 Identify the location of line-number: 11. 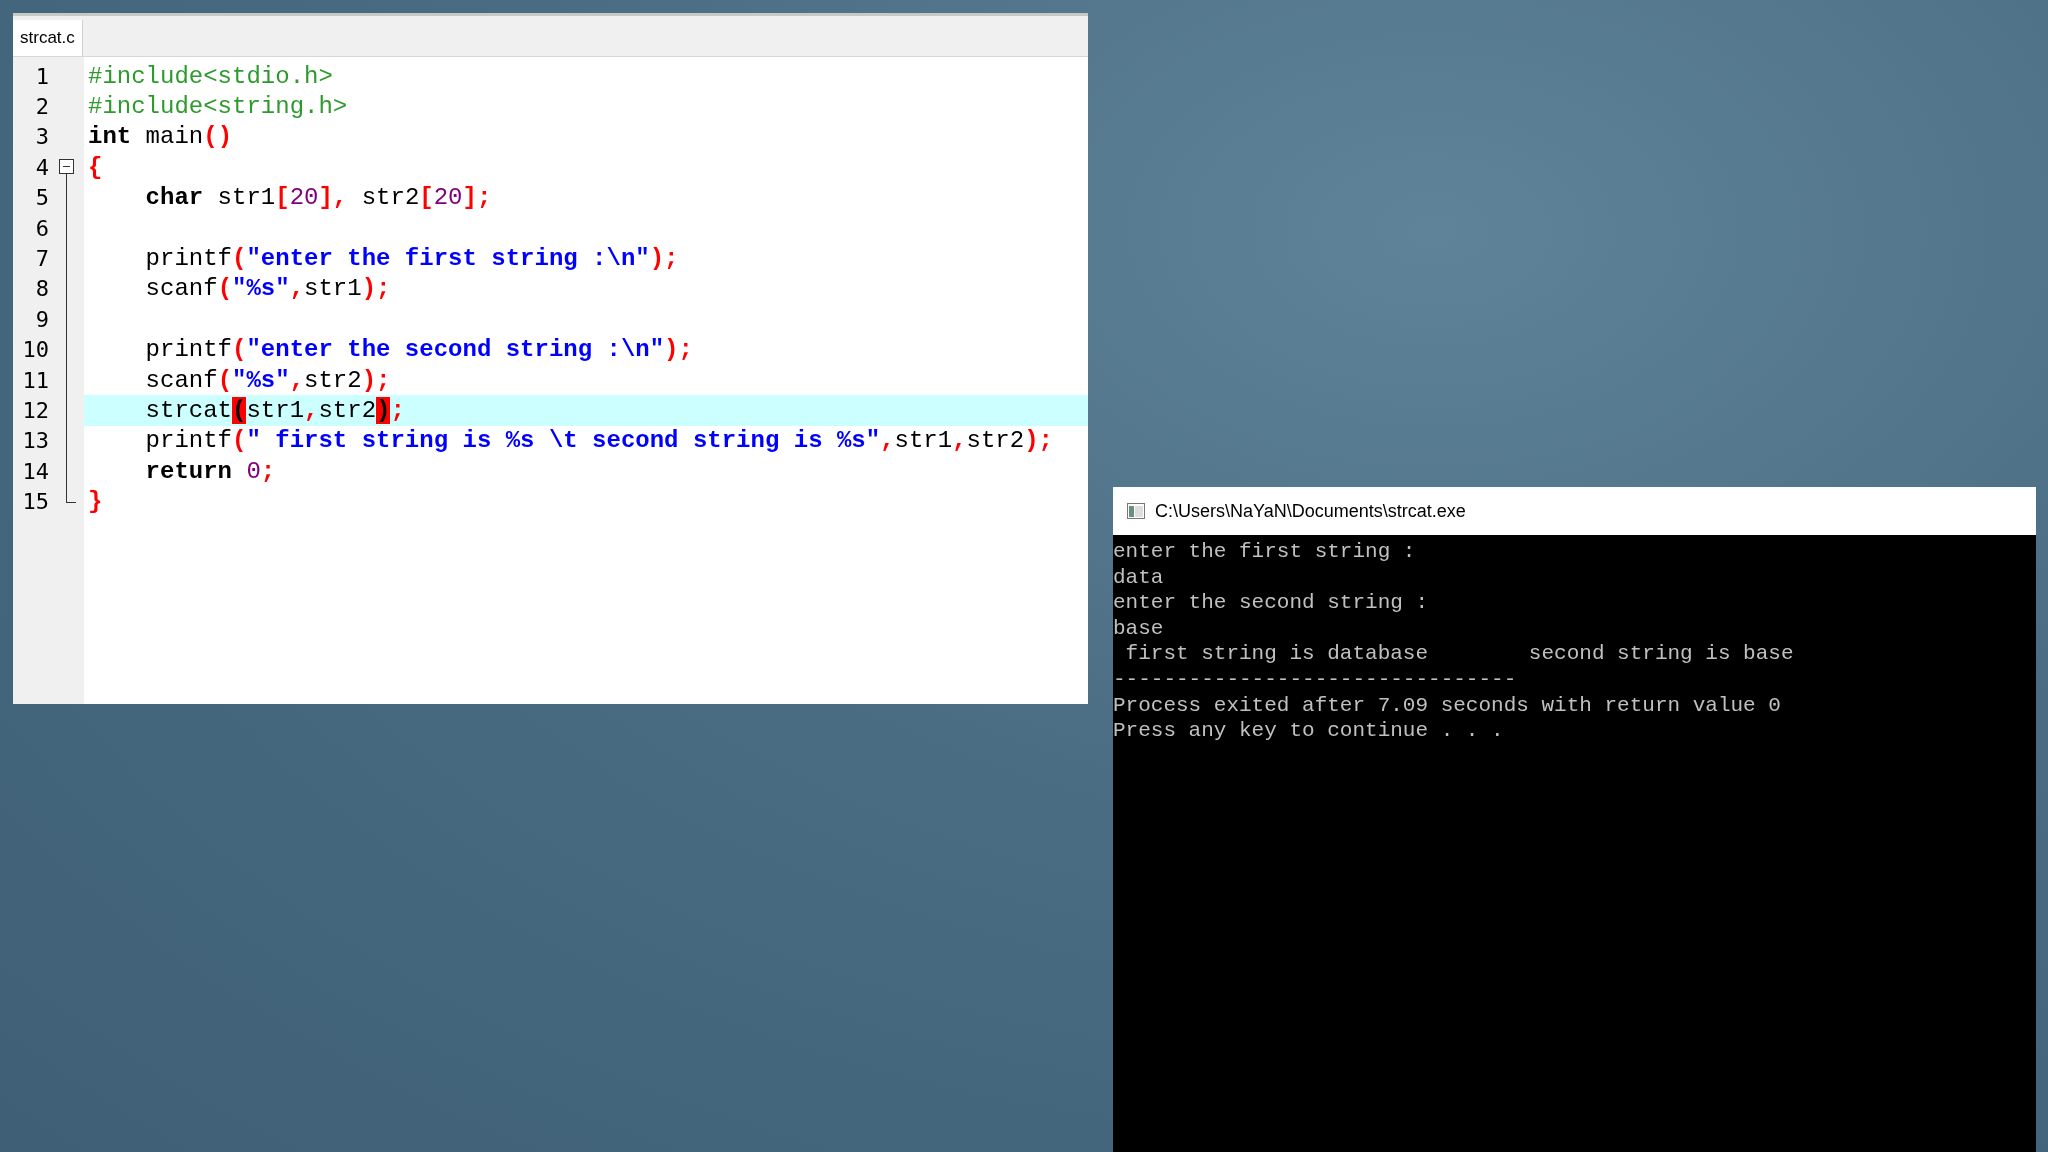
(35, 380).